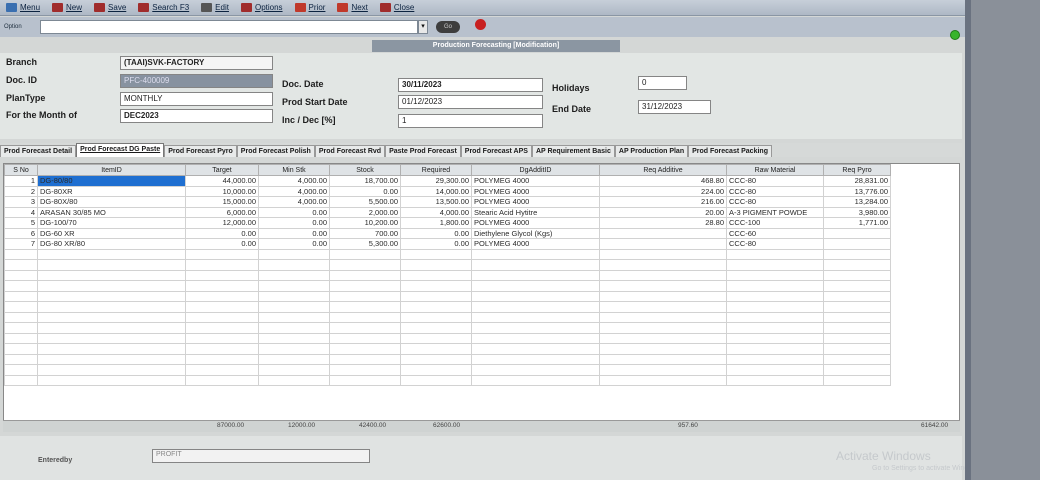  Describe the element at coordinates (196, 116) in the screenshot. I see `month-field: DEC2023` at that location.